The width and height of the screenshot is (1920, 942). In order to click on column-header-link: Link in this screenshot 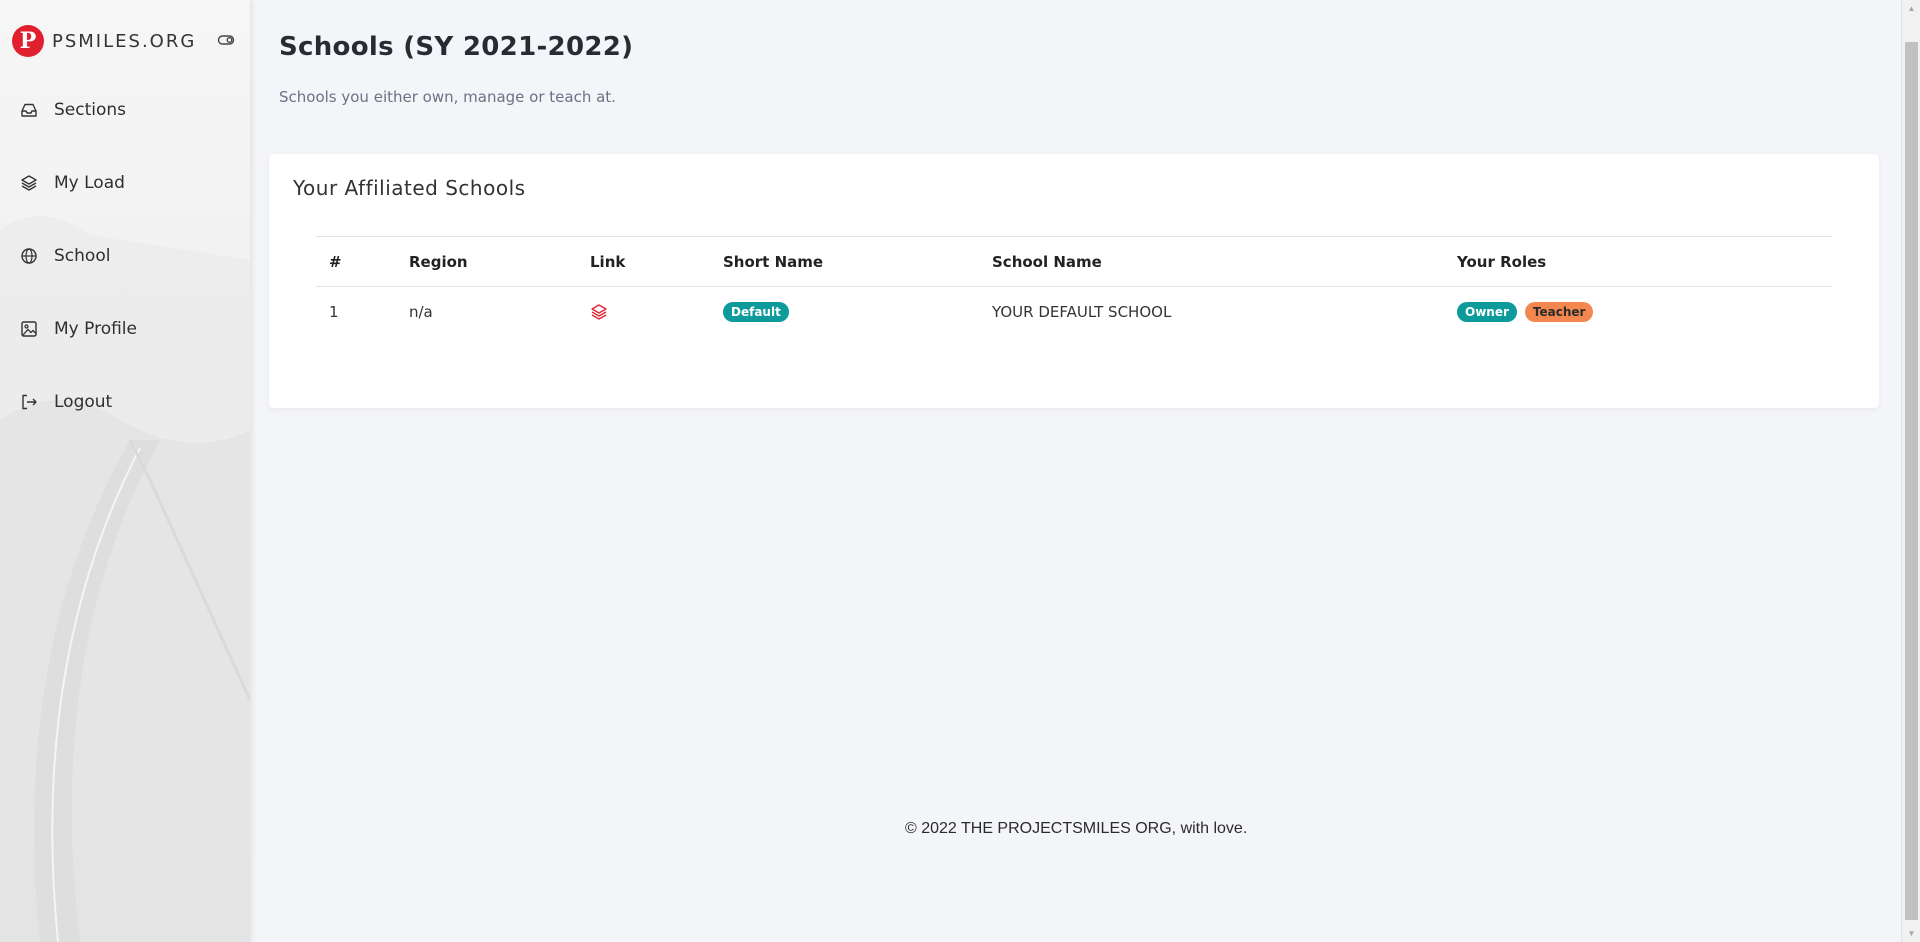, I will do `click(643, 261)`.